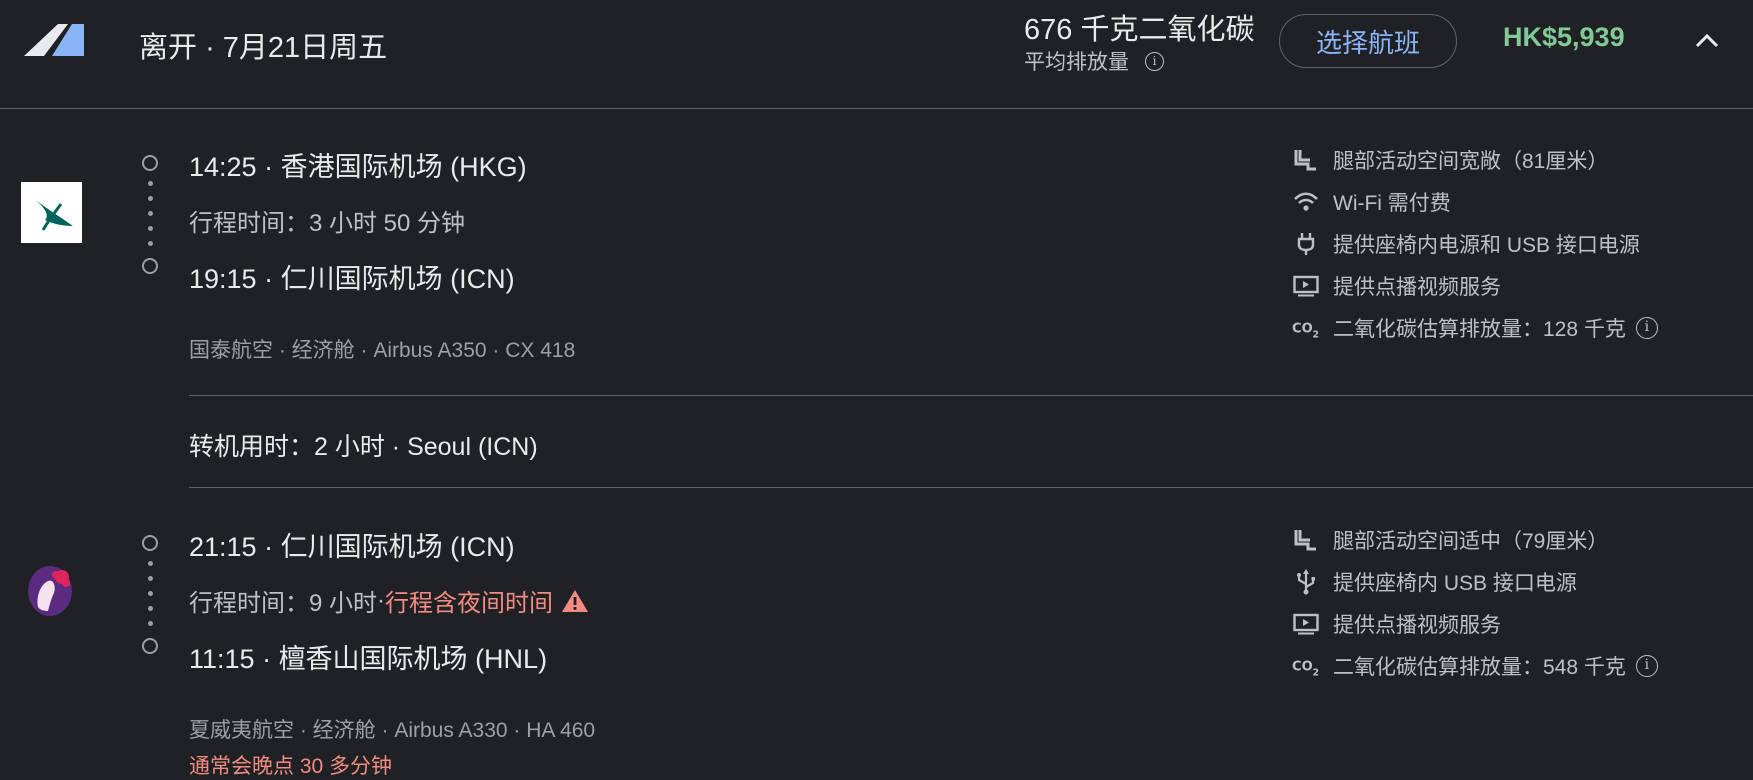 This screenshot has height=780, width=1753. I want to click on chevron-up-icon, so click(1707, 41).